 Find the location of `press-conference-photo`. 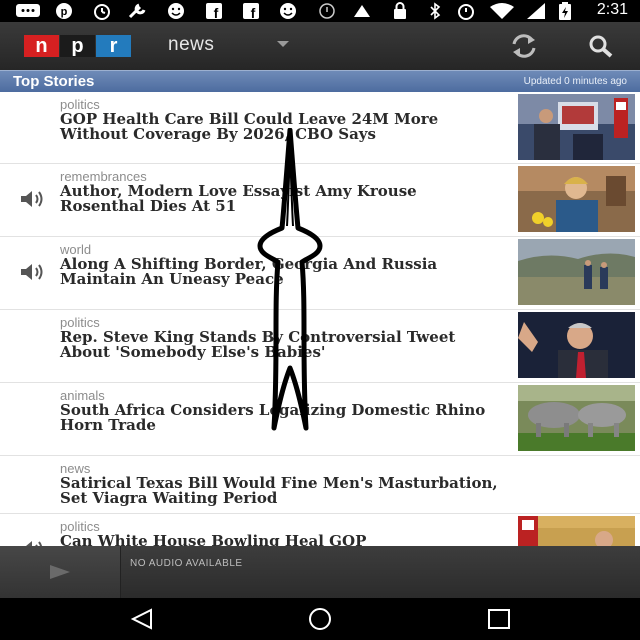

press-conference-photo is located at coordinates (576, 127).